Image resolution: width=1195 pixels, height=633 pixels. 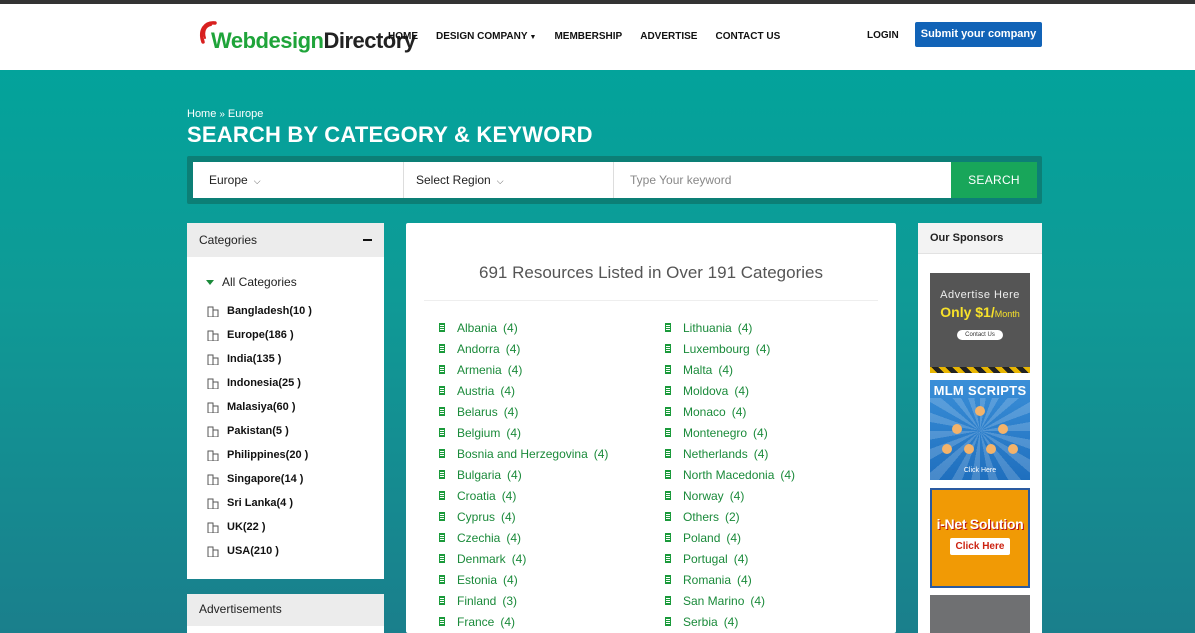 I want to click on country-link: Poland (4), so click(x=730, y=537).